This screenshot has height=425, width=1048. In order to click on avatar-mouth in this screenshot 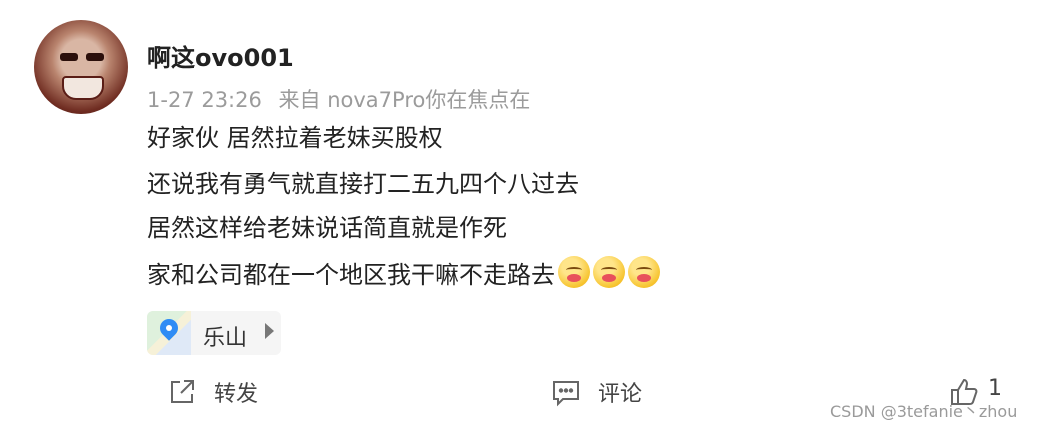, I will do `click(83, 88)`.